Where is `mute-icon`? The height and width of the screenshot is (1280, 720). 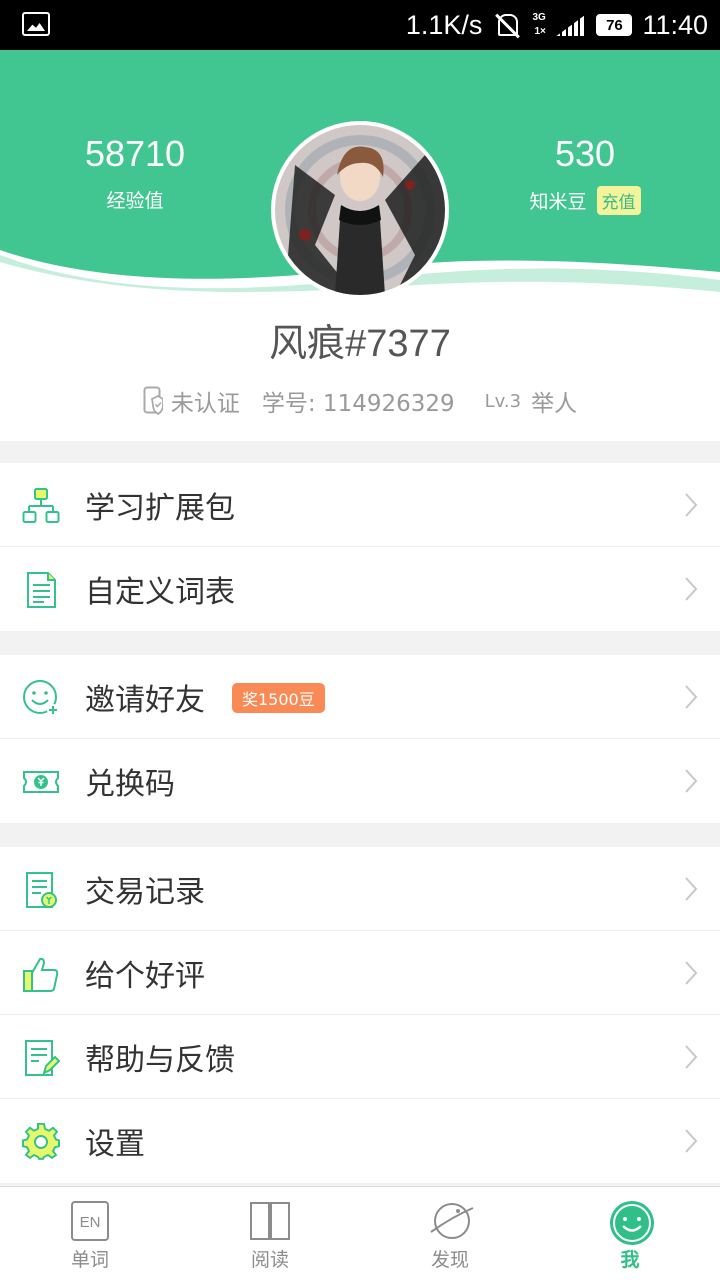 mute-icon is located at coordinates (507, 25).